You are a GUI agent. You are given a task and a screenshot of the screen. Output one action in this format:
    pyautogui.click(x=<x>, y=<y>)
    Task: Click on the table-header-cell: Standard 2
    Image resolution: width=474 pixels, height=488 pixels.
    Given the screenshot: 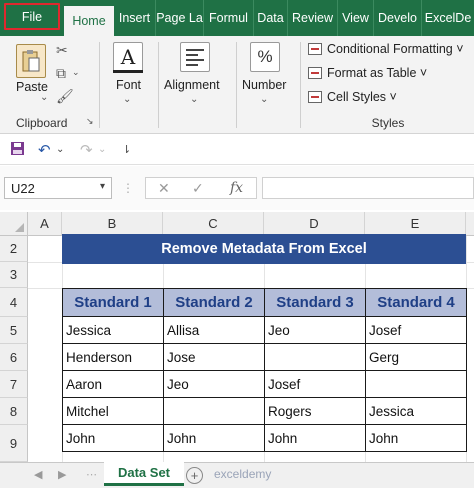 What is the action you would take?
    pyautogui.click(x=214, y=302)
    